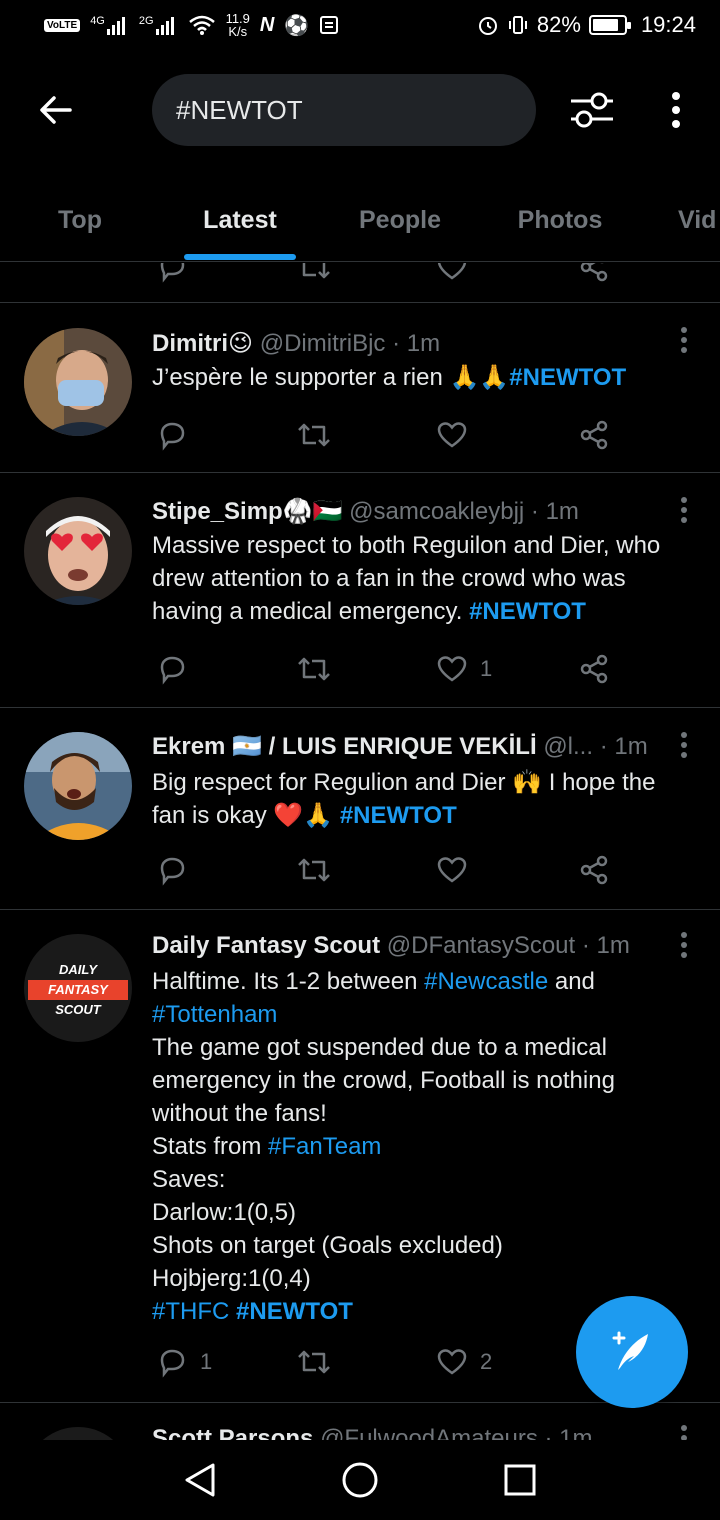 The image size is (720, 1520). I want to click on handle: @samcoakleybjj, so click(436, 511).